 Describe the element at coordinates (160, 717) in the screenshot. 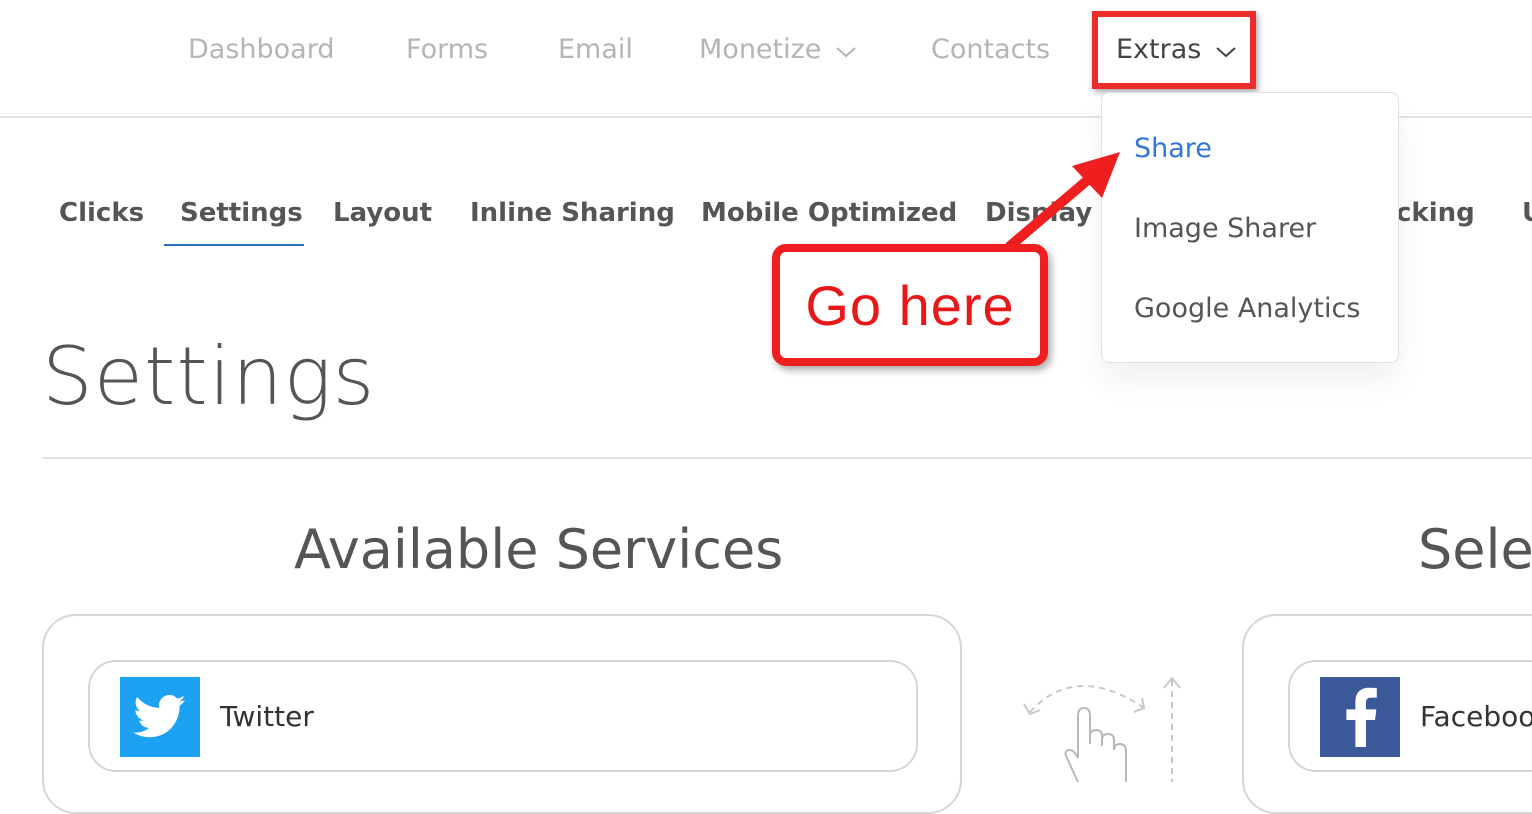

I see `twitter-icon` at that location.